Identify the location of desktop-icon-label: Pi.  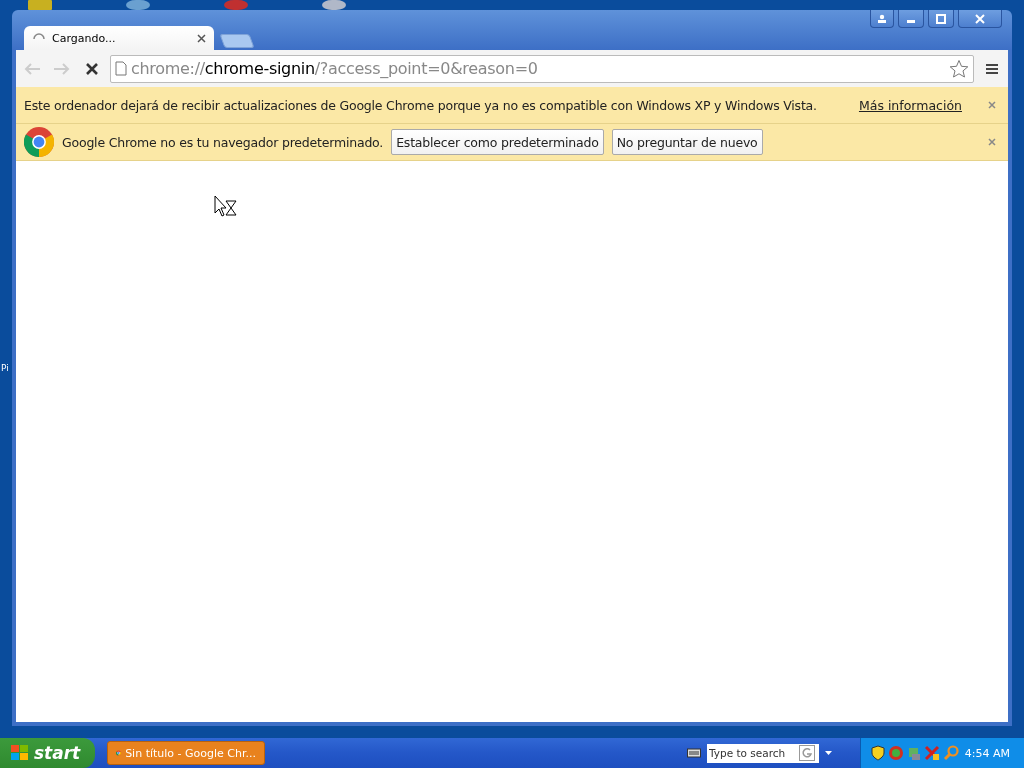
(5, 368).